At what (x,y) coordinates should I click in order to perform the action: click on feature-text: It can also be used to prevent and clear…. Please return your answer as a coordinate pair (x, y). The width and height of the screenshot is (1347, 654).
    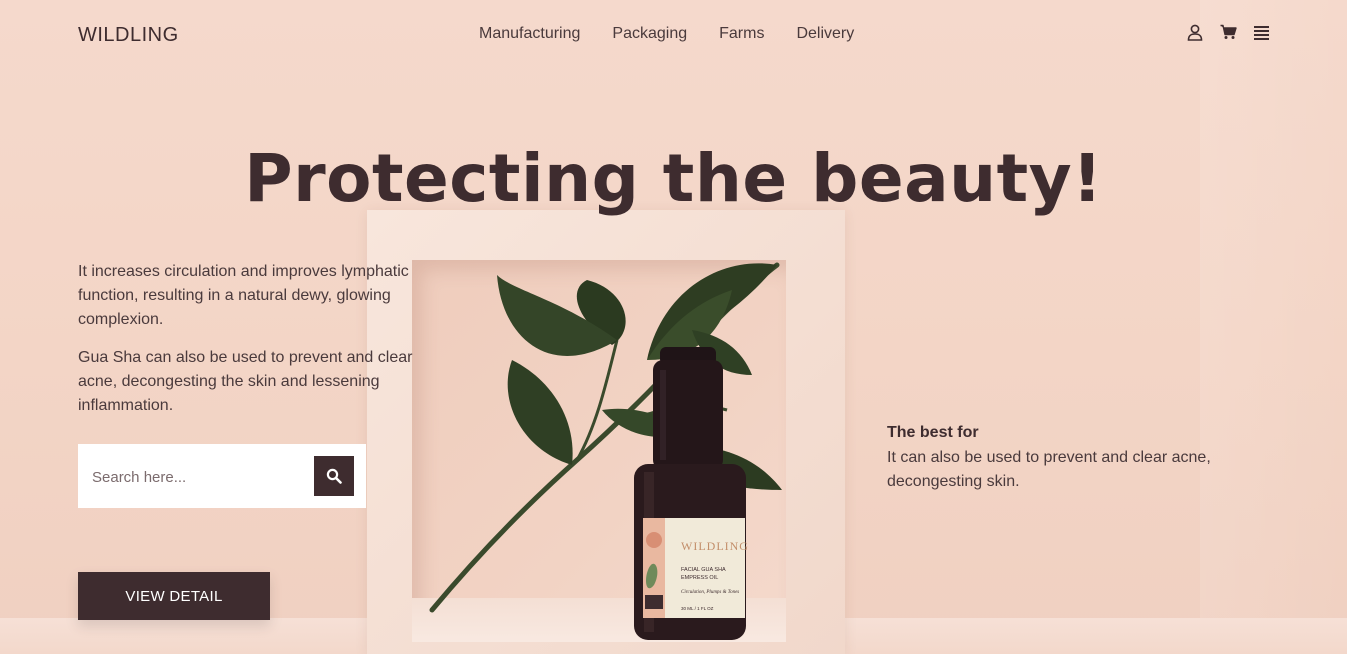
    Looking at the image, I should click on (1049, 469).